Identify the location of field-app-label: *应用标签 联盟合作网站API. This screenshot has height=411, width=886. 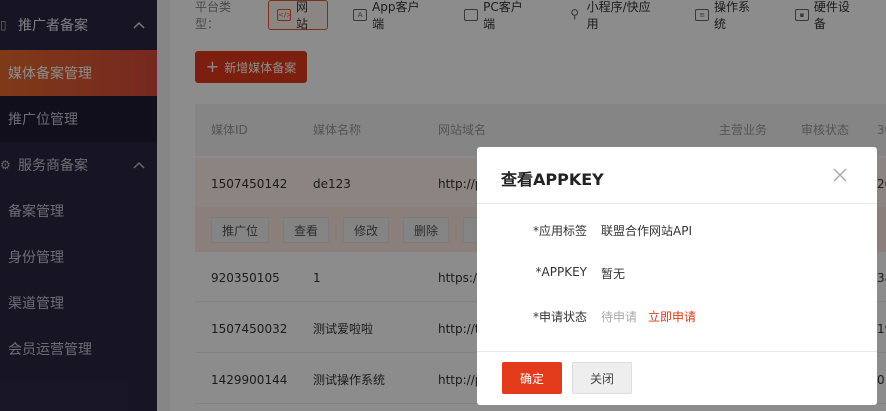
(677, 232).